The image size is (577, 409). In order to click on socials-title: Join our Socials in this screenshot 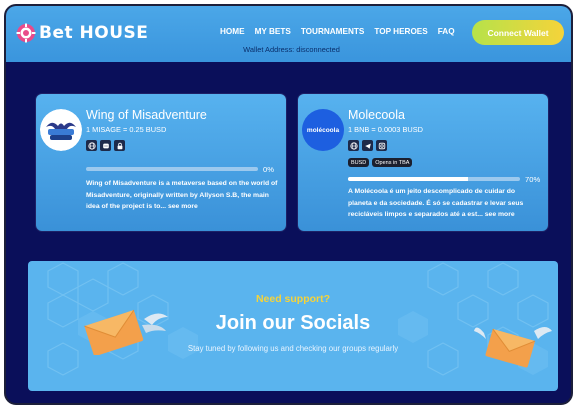, I will do `click(293, 323)`.